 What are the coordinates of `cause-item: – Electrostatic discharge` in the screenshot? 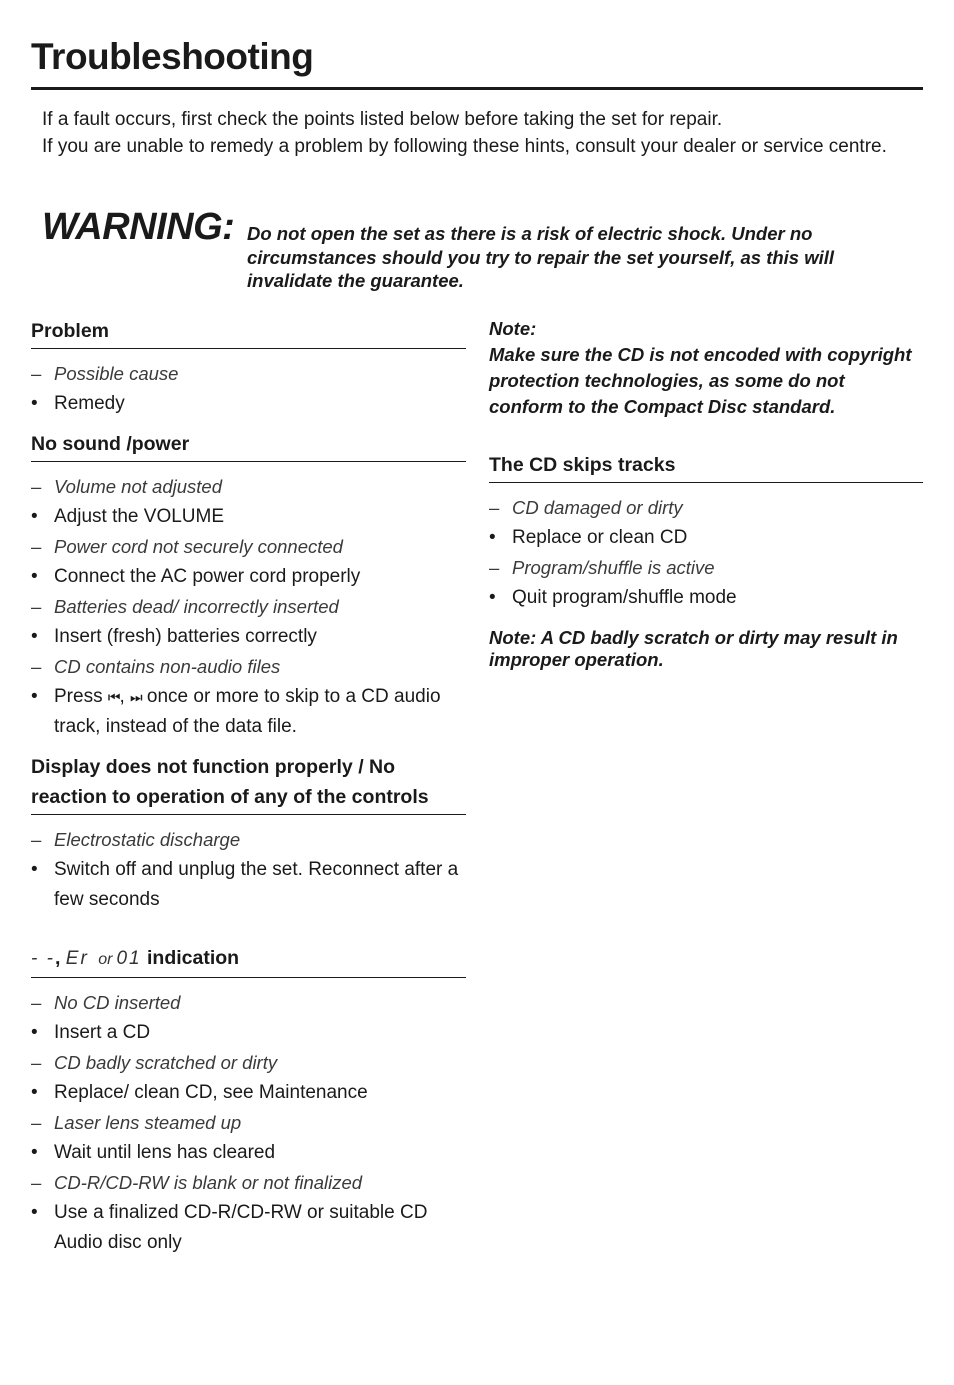 It's located at (248, 840).